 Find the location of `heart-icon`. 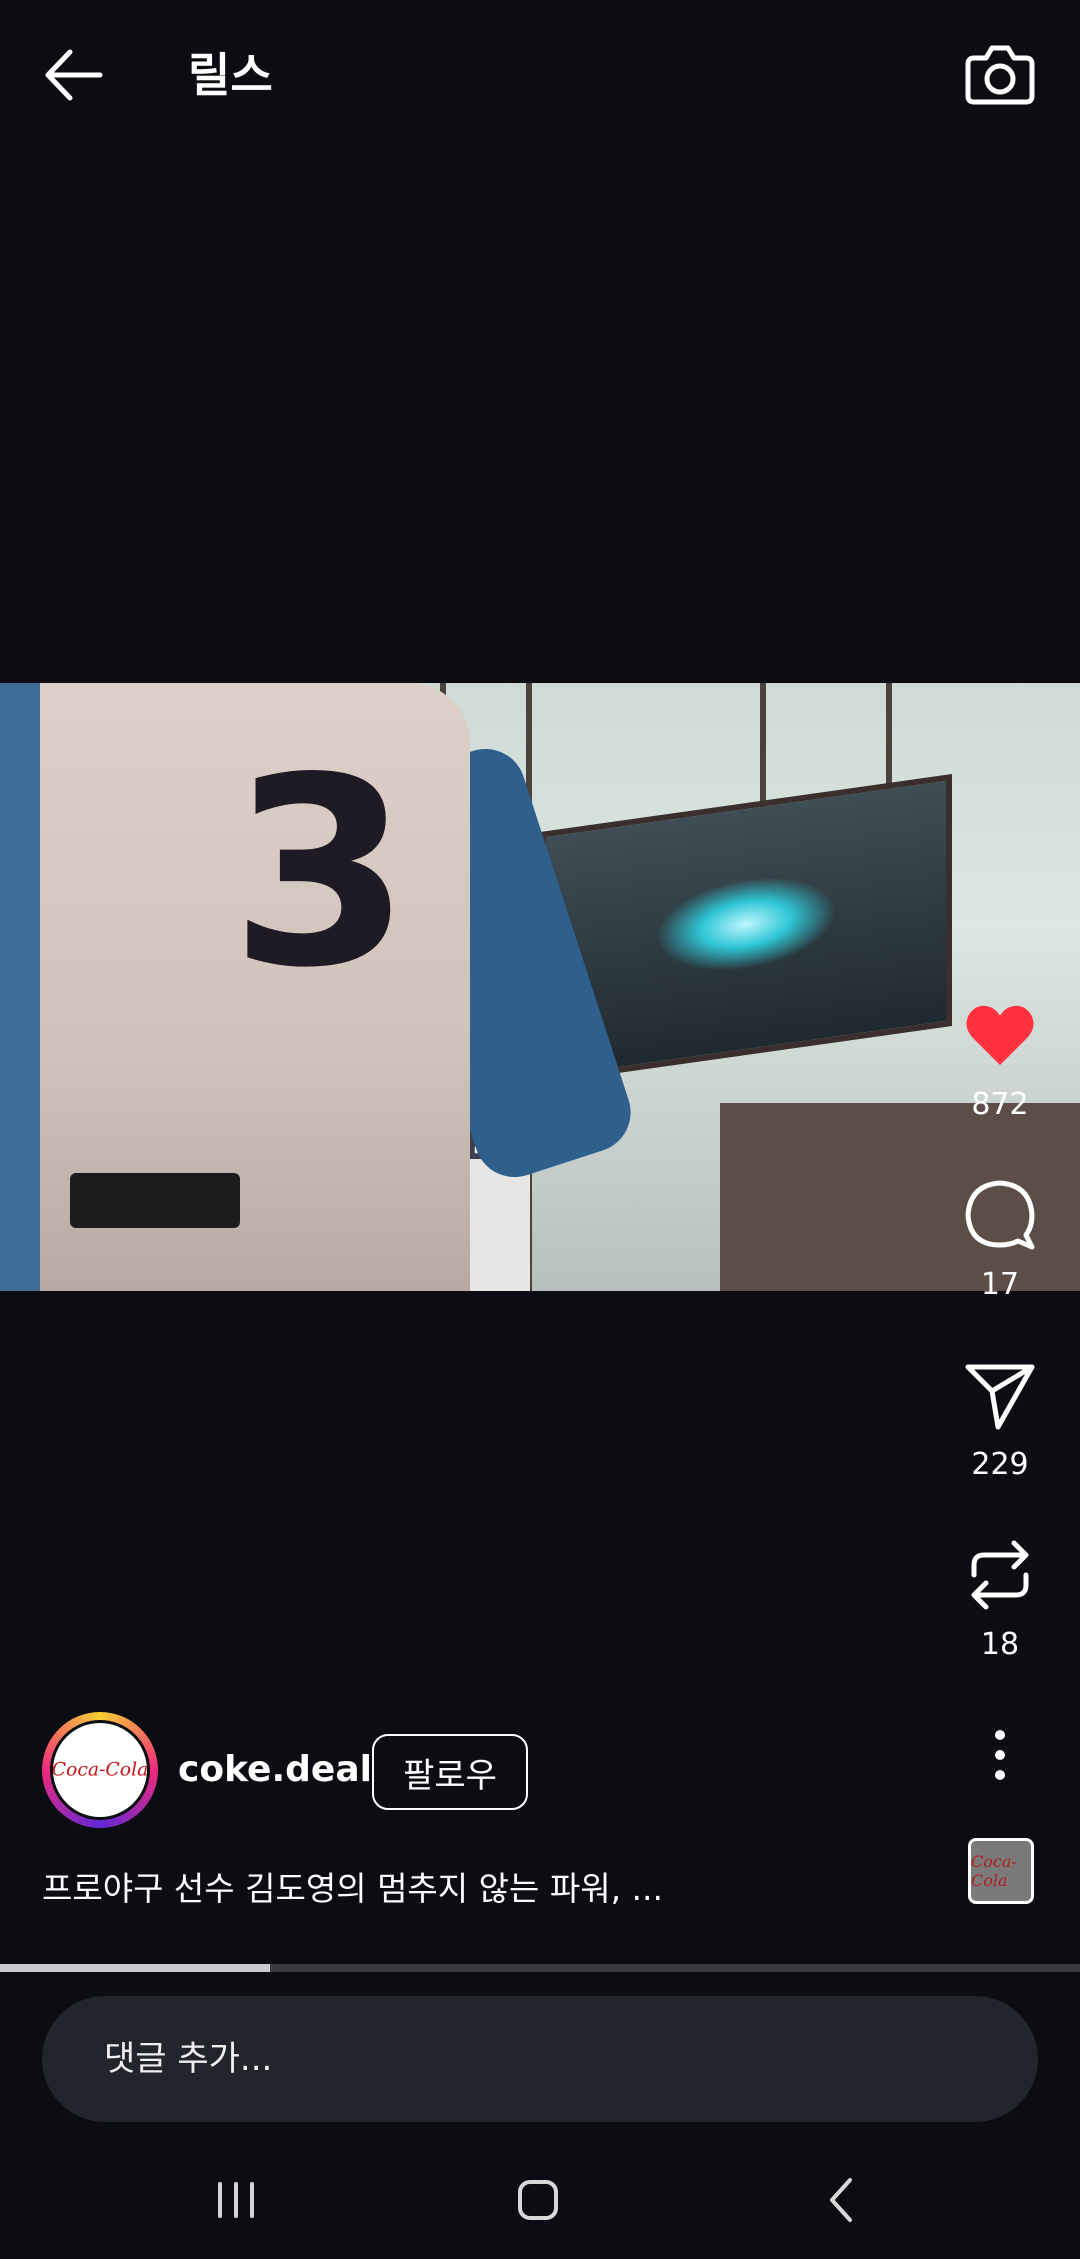

heart-icon is located at coordinates (1000, 1035).